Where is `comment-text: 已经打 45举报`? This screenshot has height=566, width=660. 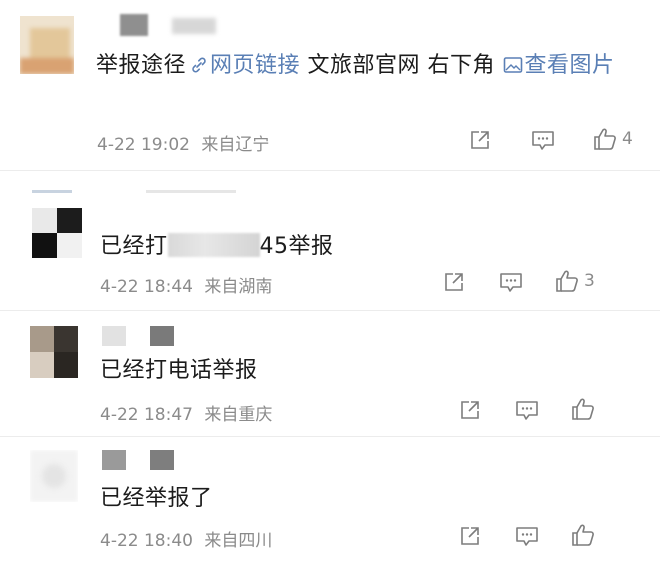
comment-text: 已经打 45举报 is located at coordinates (217, 244).